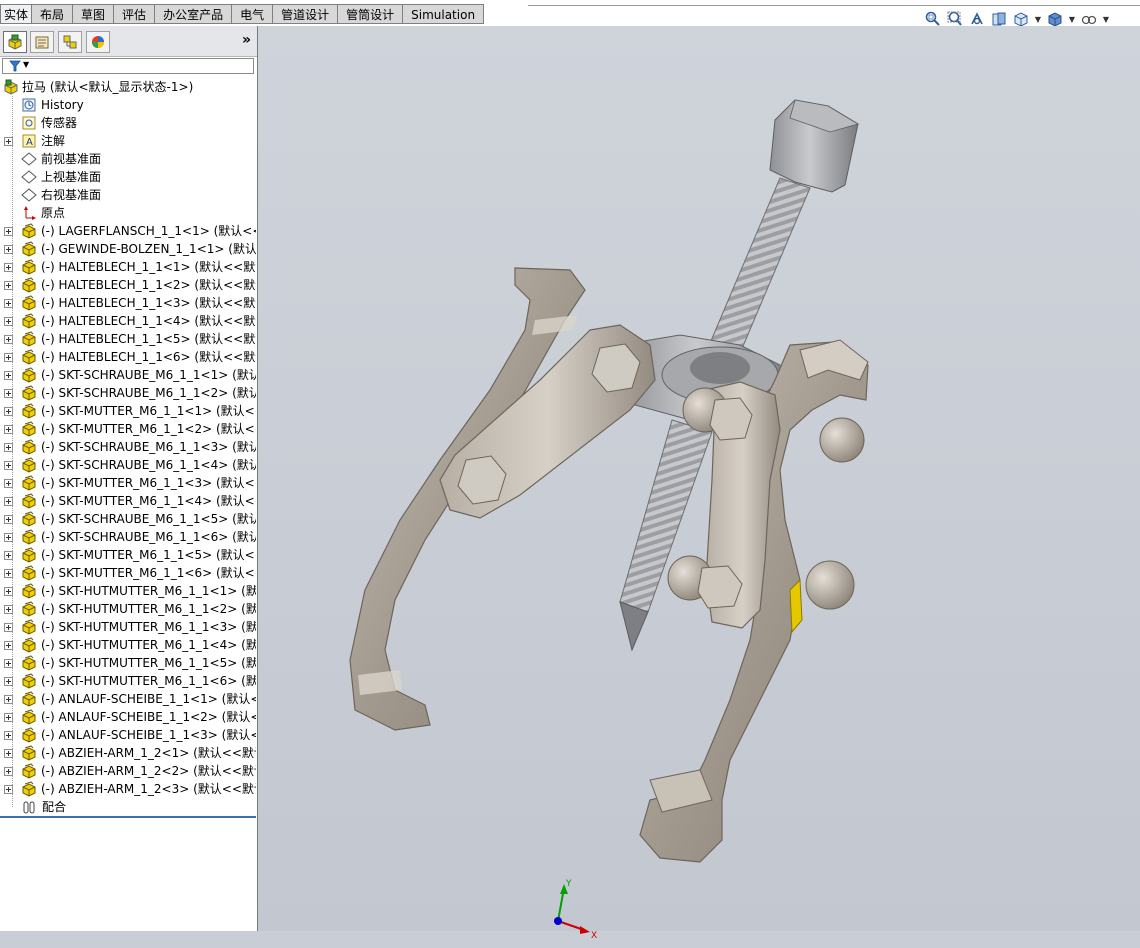 The width and height of the screenshot is (1140, 948). Describe the element at coordinates (134, 14) in the screenshot. I see `tab-3: 评估` at that location.